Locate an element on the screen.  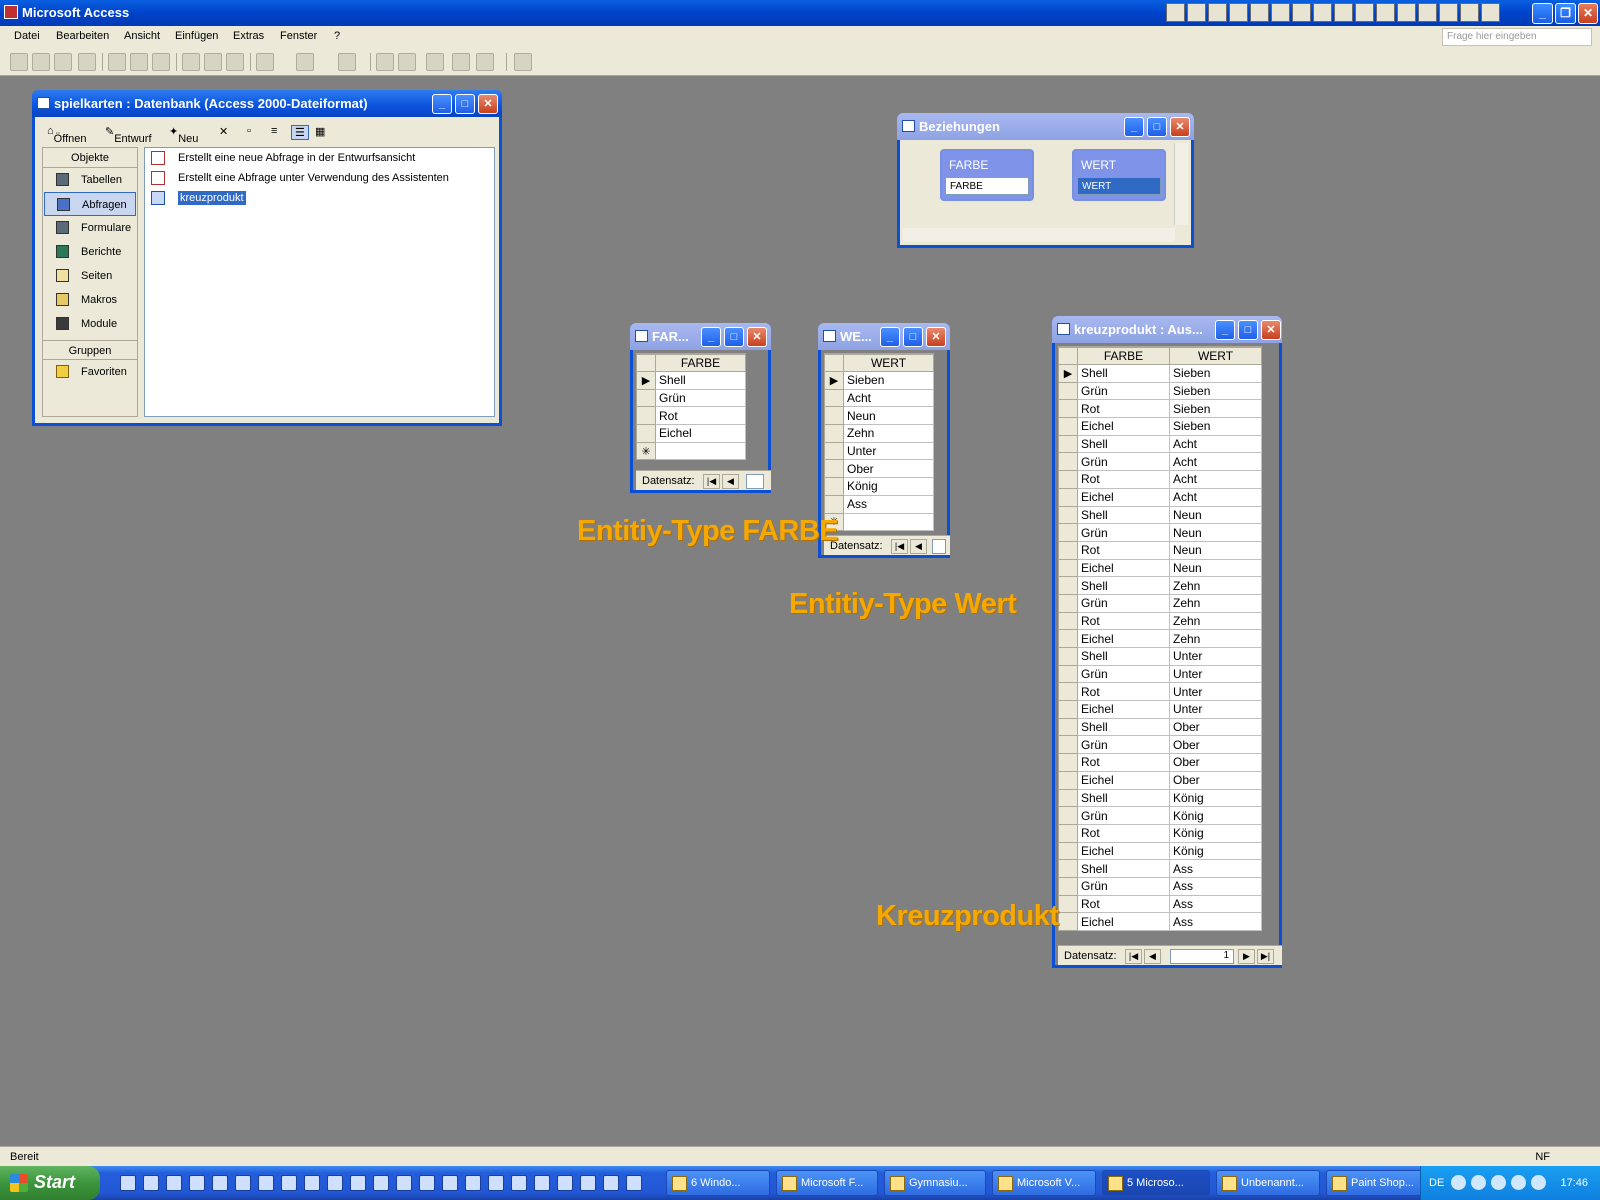
table-row: Rot is located at coordinates (691, 416).